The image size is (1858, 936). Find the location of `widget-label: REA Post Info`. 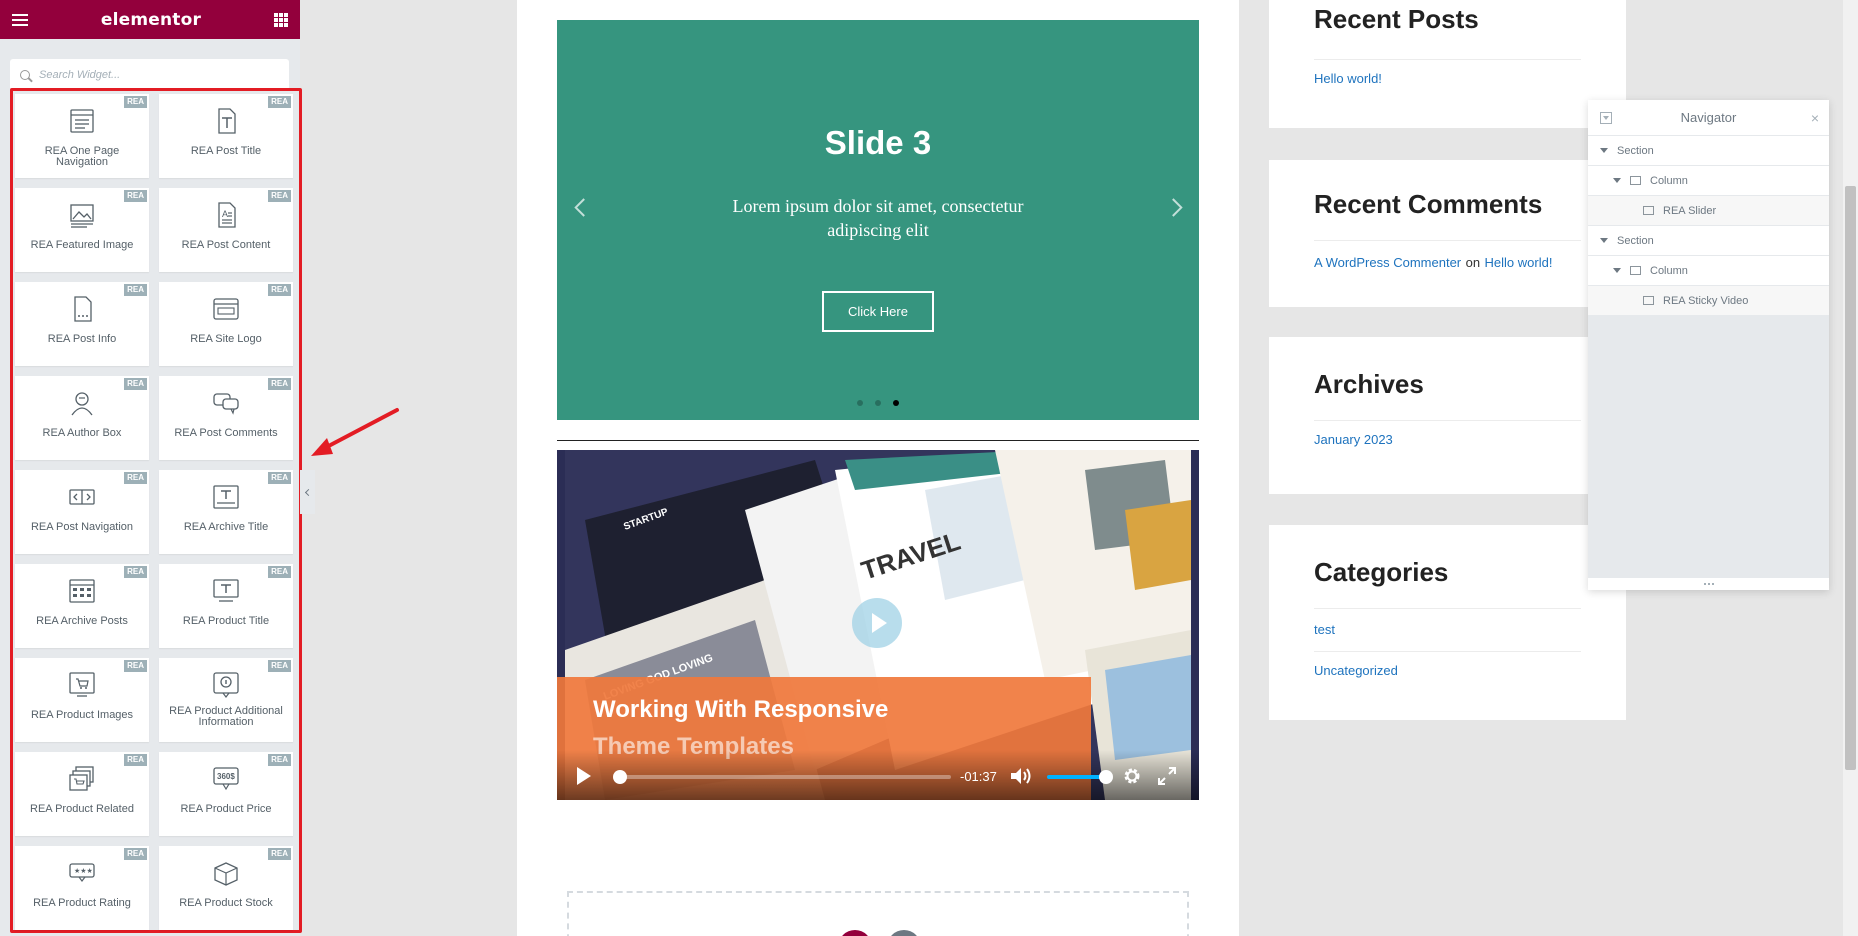

widget-label: REA Post Info is located at coordinates (82, 339).